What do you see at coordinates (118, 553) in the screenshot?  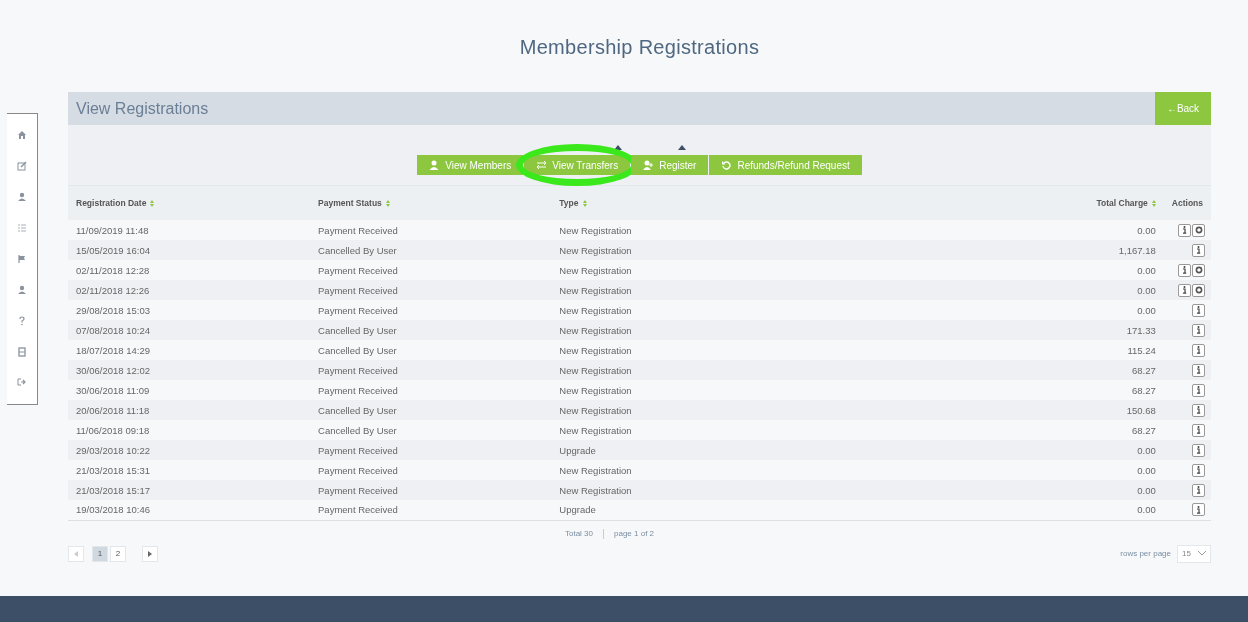 I see `page-button: 2` at bounding box center [118, 553].